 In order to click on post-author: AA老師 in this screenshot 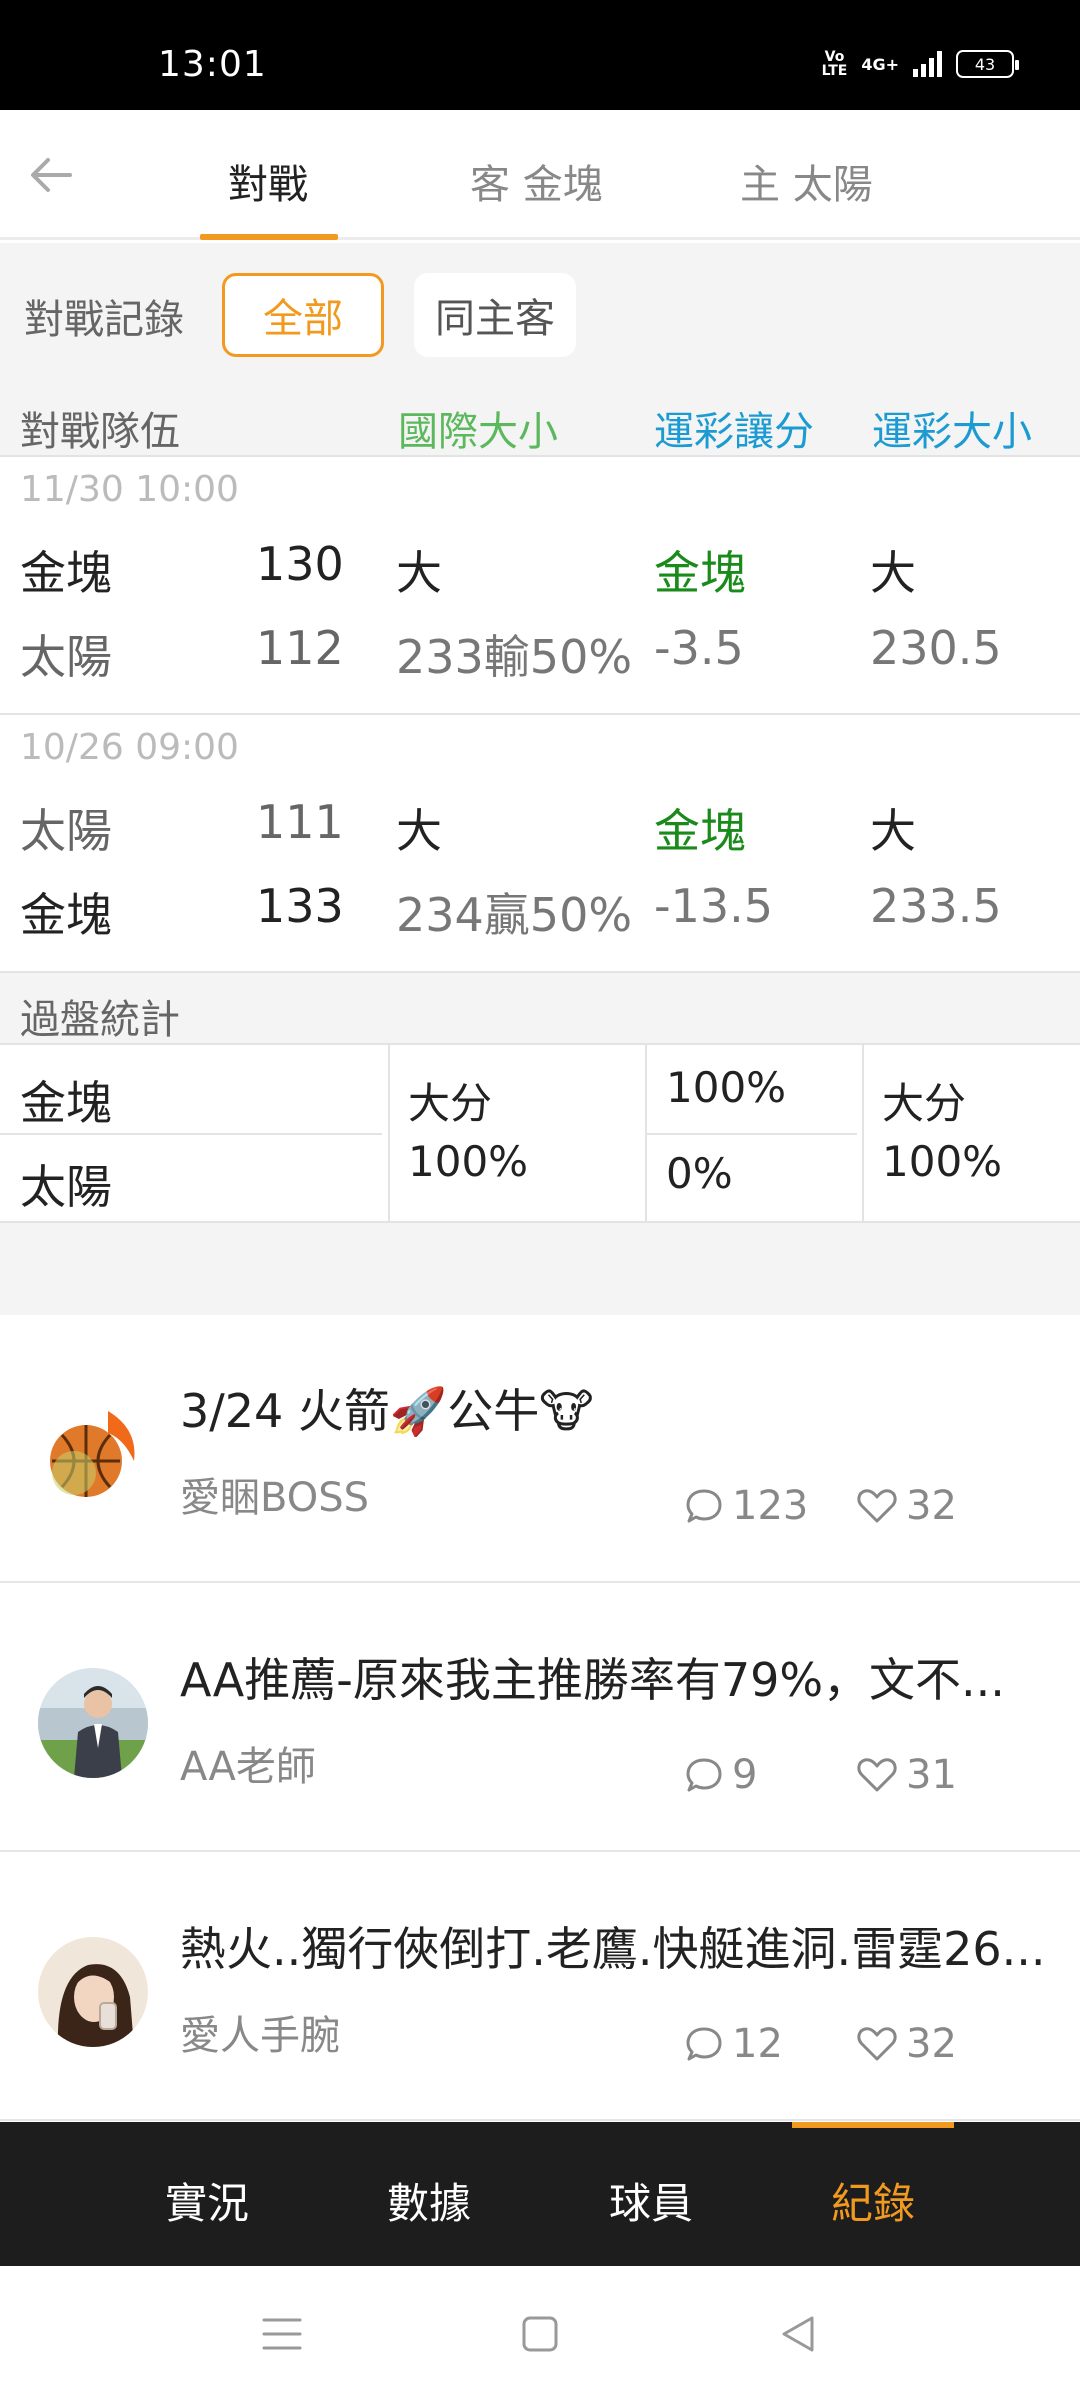, I will do `click(248, 1767)`.